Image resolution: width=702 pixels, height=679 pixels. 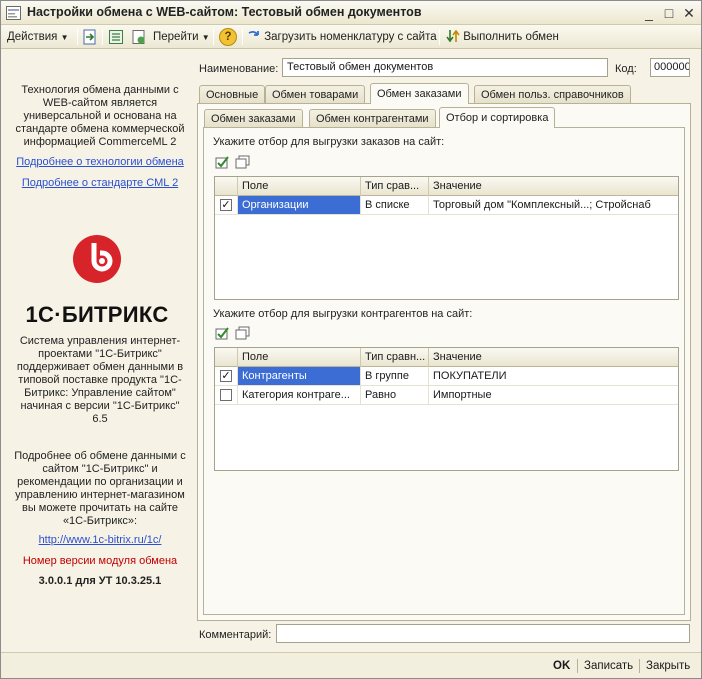 What do you see at coordinates (239, 69) in the screenshot?
I see `name-label: Наименование:` at bounding box center [239, 69].